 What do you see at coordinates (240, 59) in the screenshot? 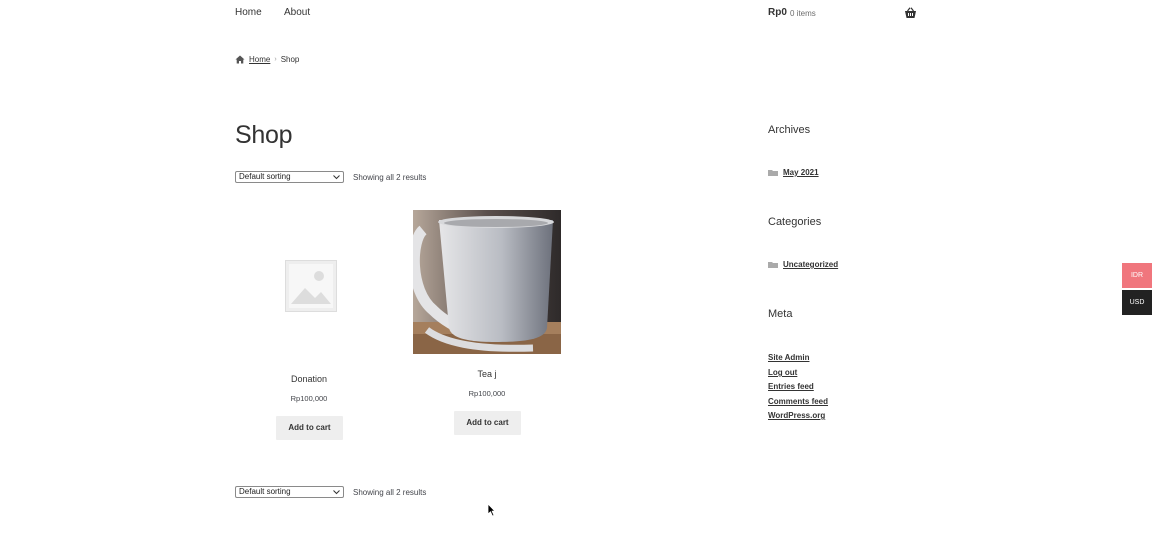
I see `home-icon` at bounding box center [240, 59].